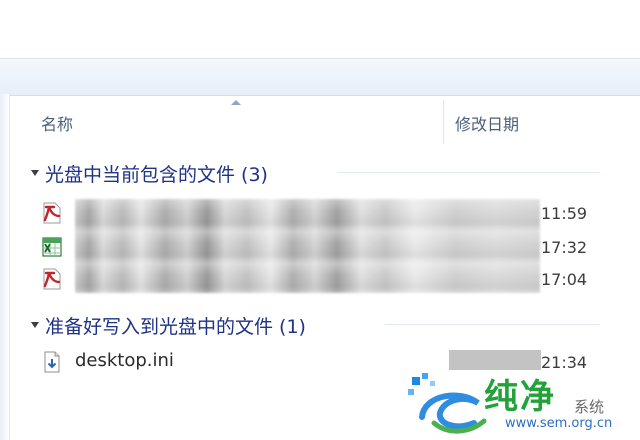 The image size is (640, 440). I want to click on watermark-subtext: 系统, so click(589, 407).